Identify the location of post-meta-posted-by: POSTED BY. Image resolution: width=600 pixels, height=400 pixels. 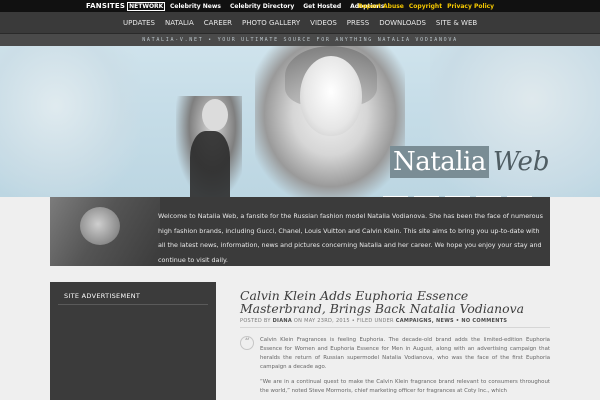
(255, 321).